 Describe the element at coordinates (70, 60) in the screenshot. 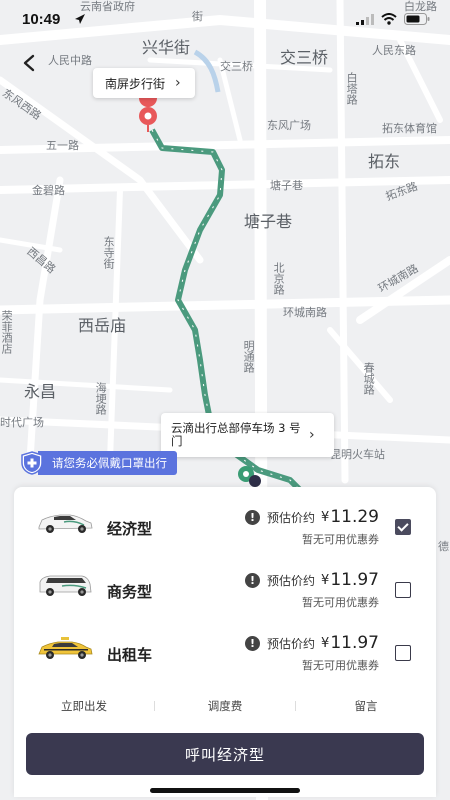

I see `map-label: 人民中路` at that location.